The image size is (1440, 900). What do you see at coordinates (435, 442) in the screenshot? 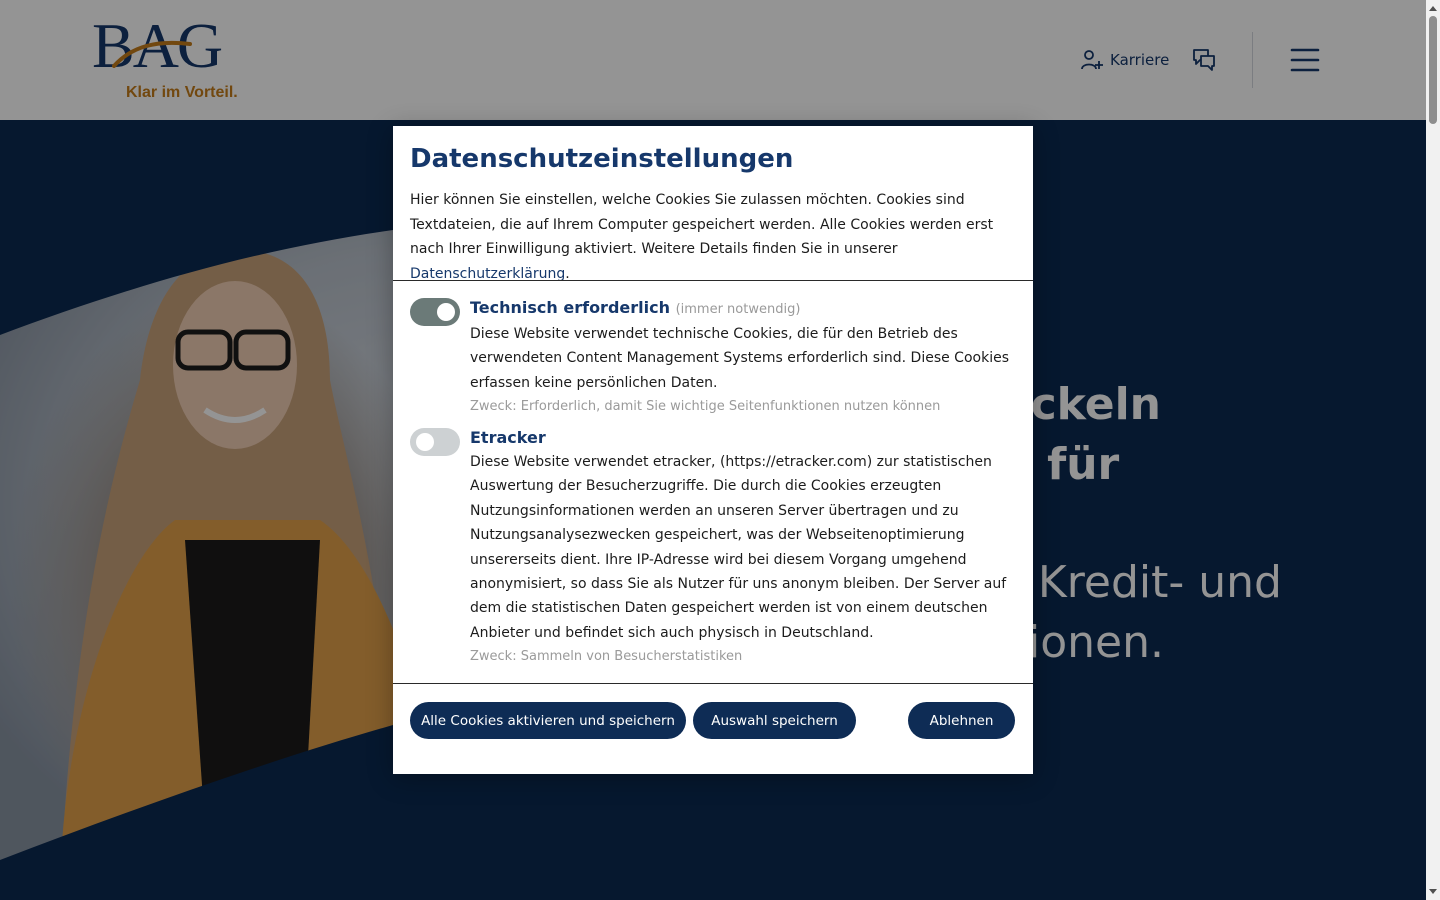
I see `toggle-etracker` at bounding box center [435, 442].